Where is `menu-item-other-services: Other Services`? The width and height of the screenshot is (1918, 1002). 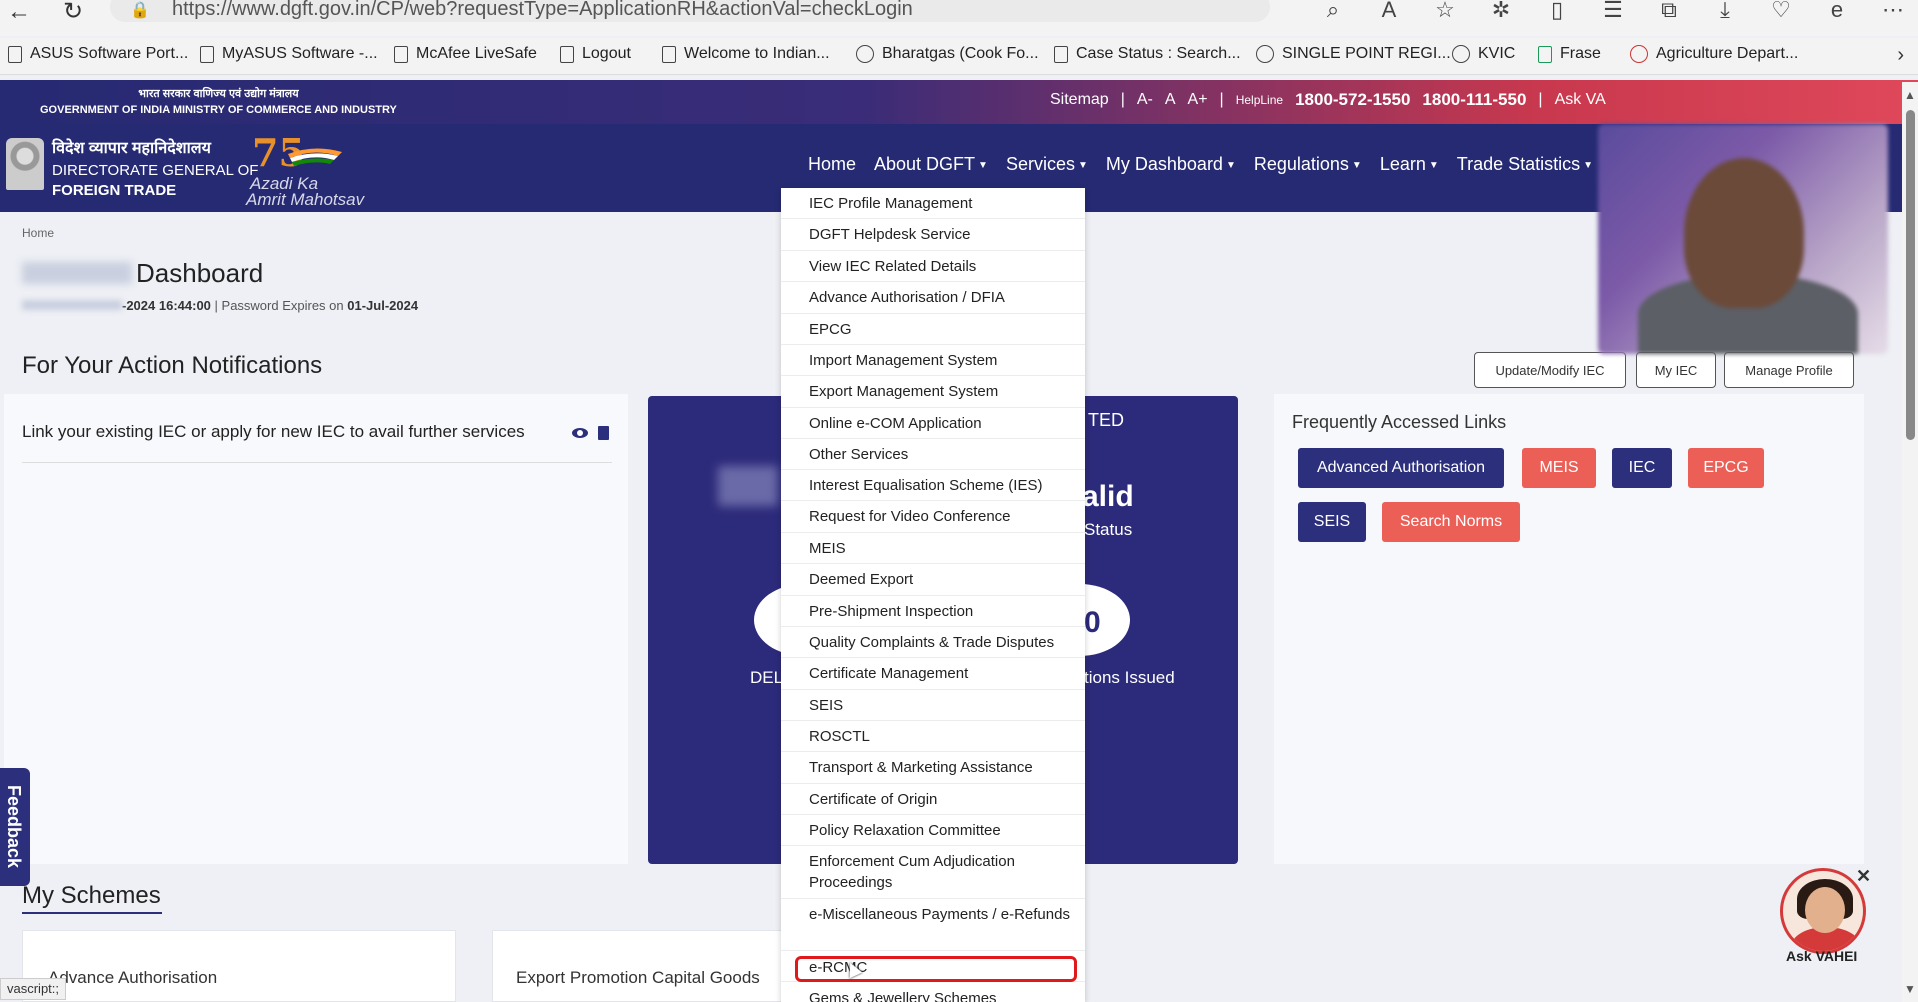 menu-item-other-services: Other Services is located at coordinates (933, 454).